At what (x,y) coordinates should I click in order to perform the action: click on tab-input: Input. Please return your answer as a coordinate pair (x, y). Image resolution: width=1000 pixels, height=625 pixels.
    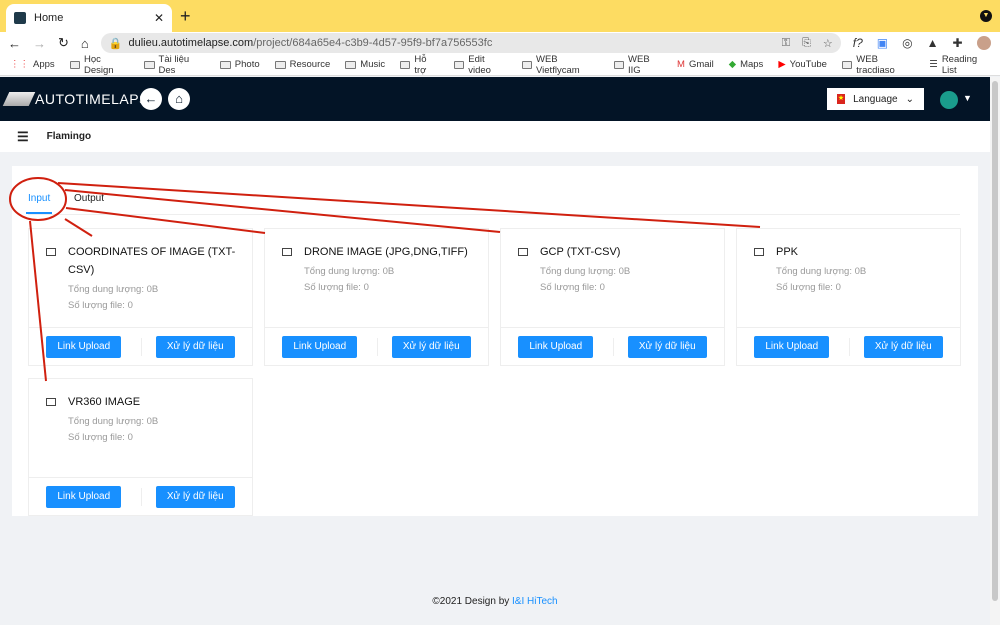
    Looking at the image, I should click on (39, 203).